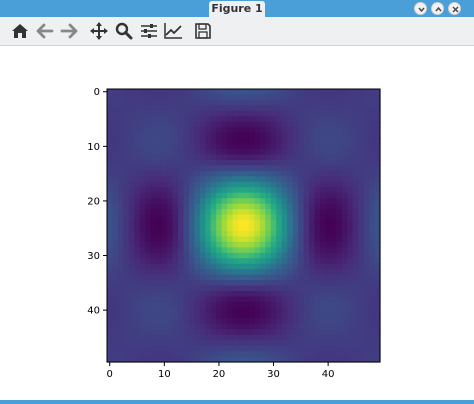 This screenshot has height=404, width=474. What do you see at coordinates (99, 31) in the screenshot?
I see `pan-button` at bounding box center [99, 31].